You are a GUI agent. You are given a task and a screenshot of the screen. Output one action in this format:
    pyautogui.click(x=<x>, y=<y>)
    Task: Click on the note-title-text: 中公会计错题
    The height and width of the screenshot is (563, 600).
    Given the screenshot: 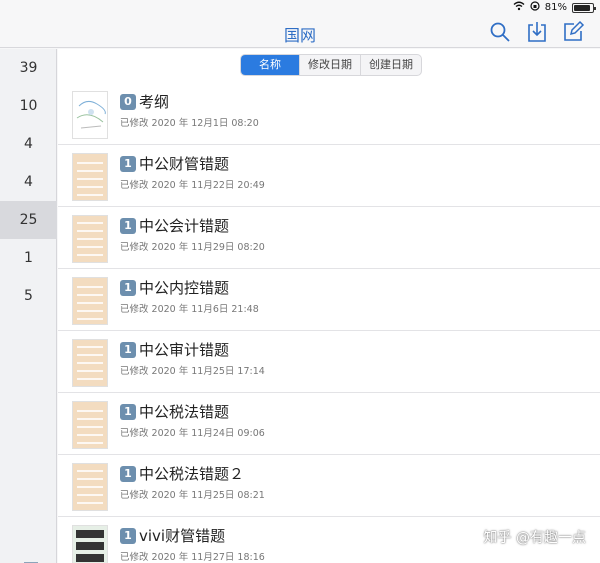 What is the action you would take?
    pyautogui.click(x=184, y=226)
    